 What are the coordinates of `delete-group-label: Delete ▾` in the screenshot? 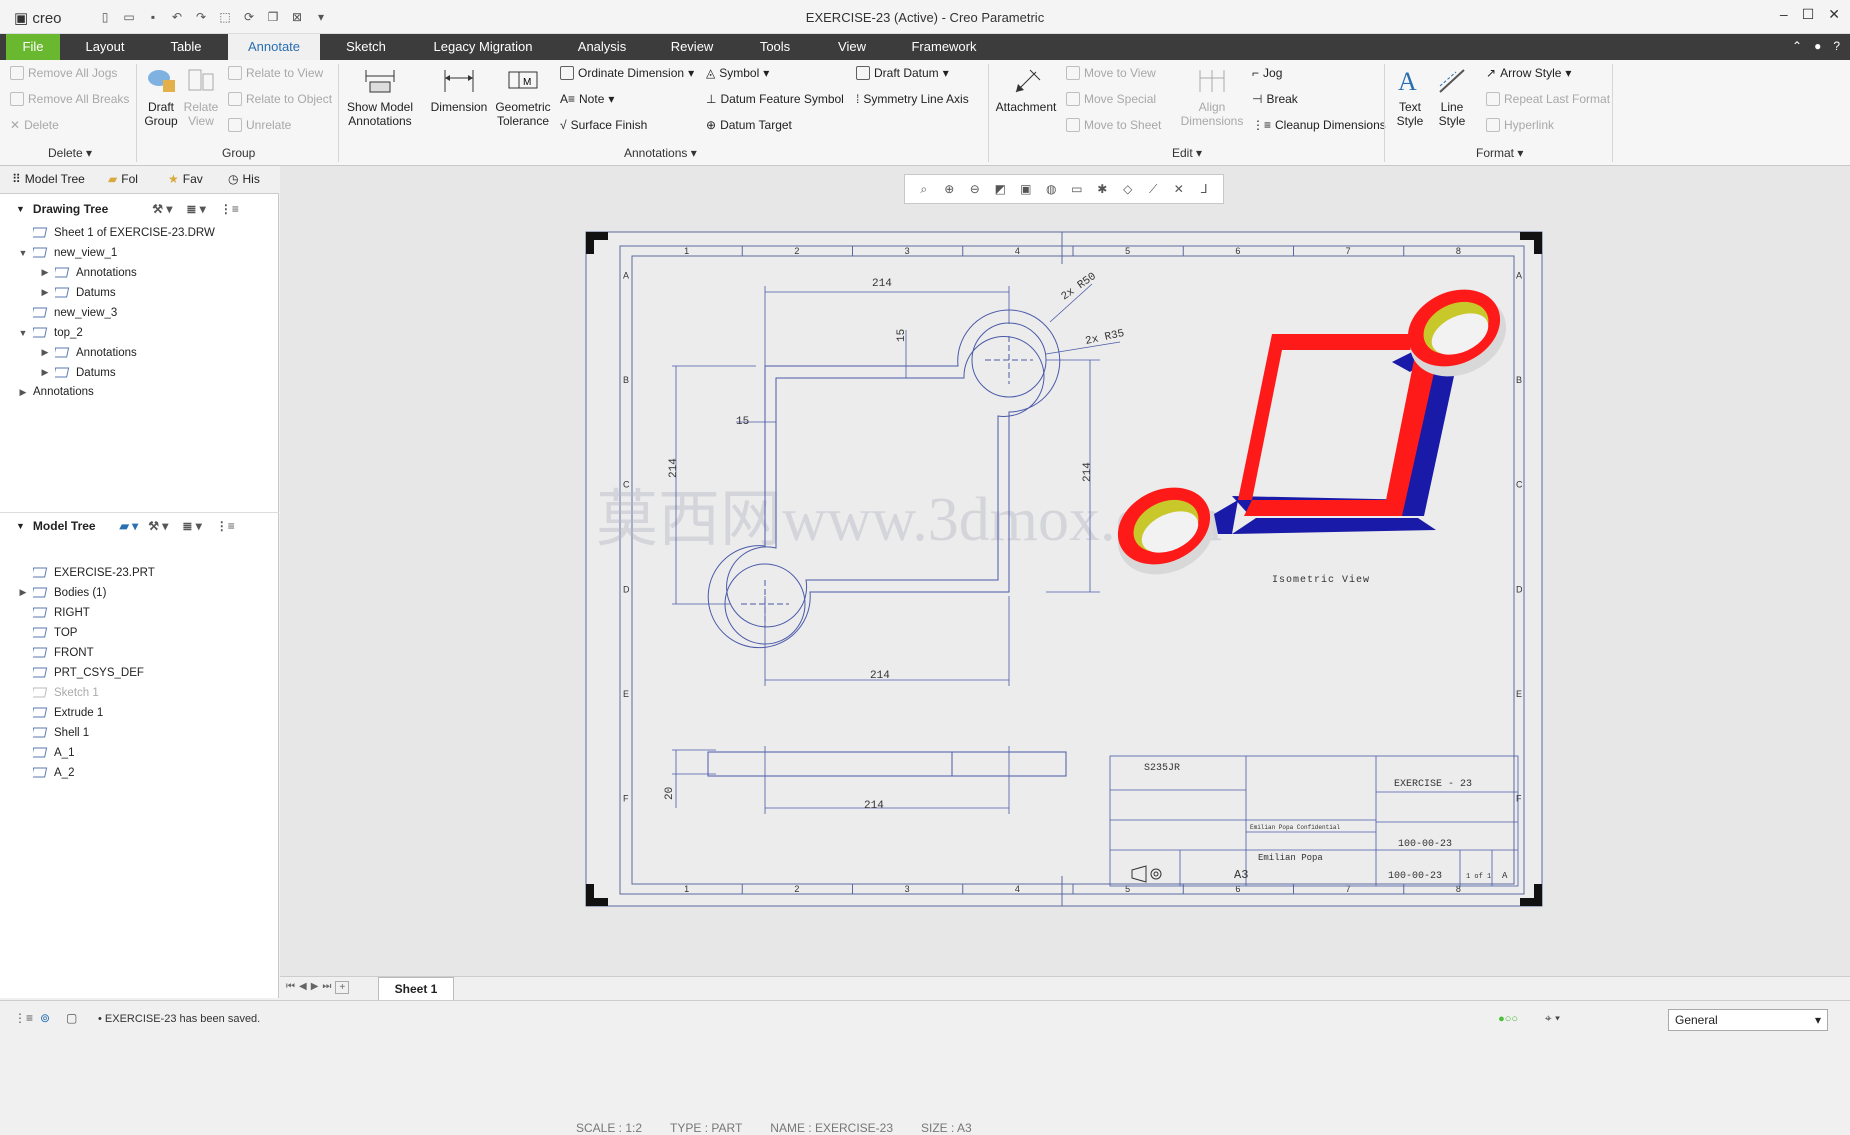 It's located at (70, 153).